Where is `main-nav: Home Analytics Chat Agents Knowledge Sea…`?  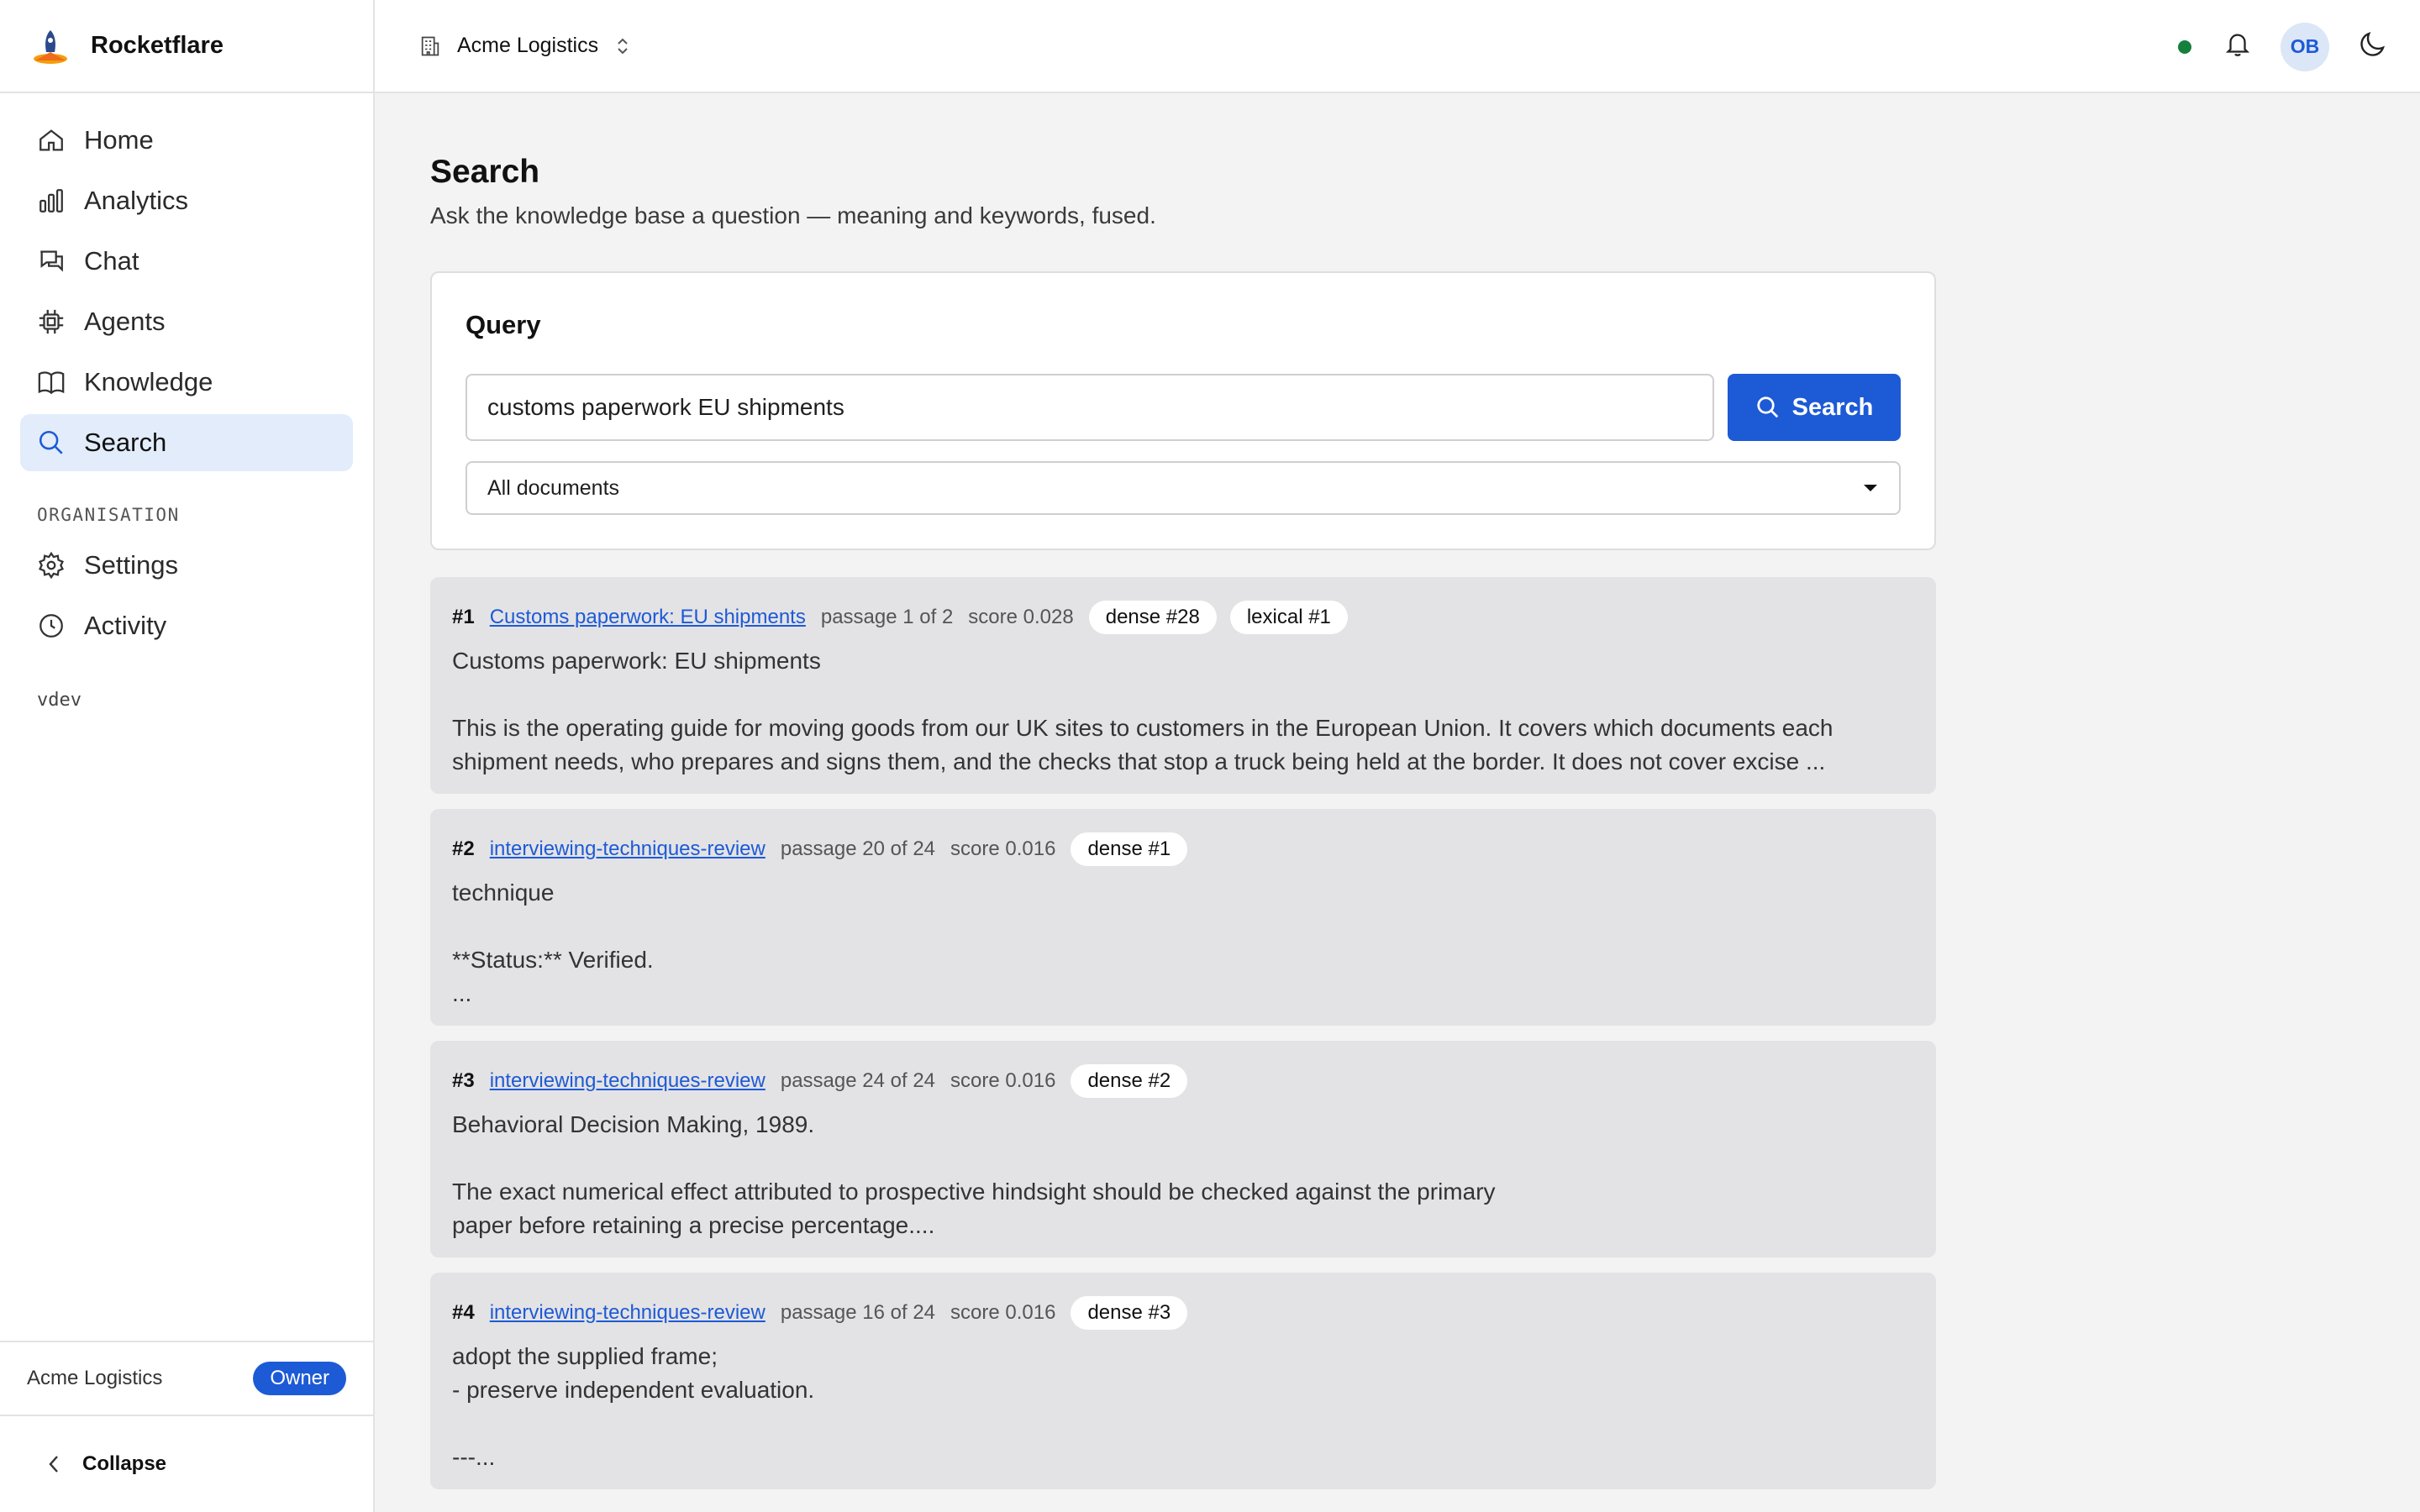 main-nav: Home Analytics Chat Agents Knowledge Sea… is located at coordinates (187, 373).